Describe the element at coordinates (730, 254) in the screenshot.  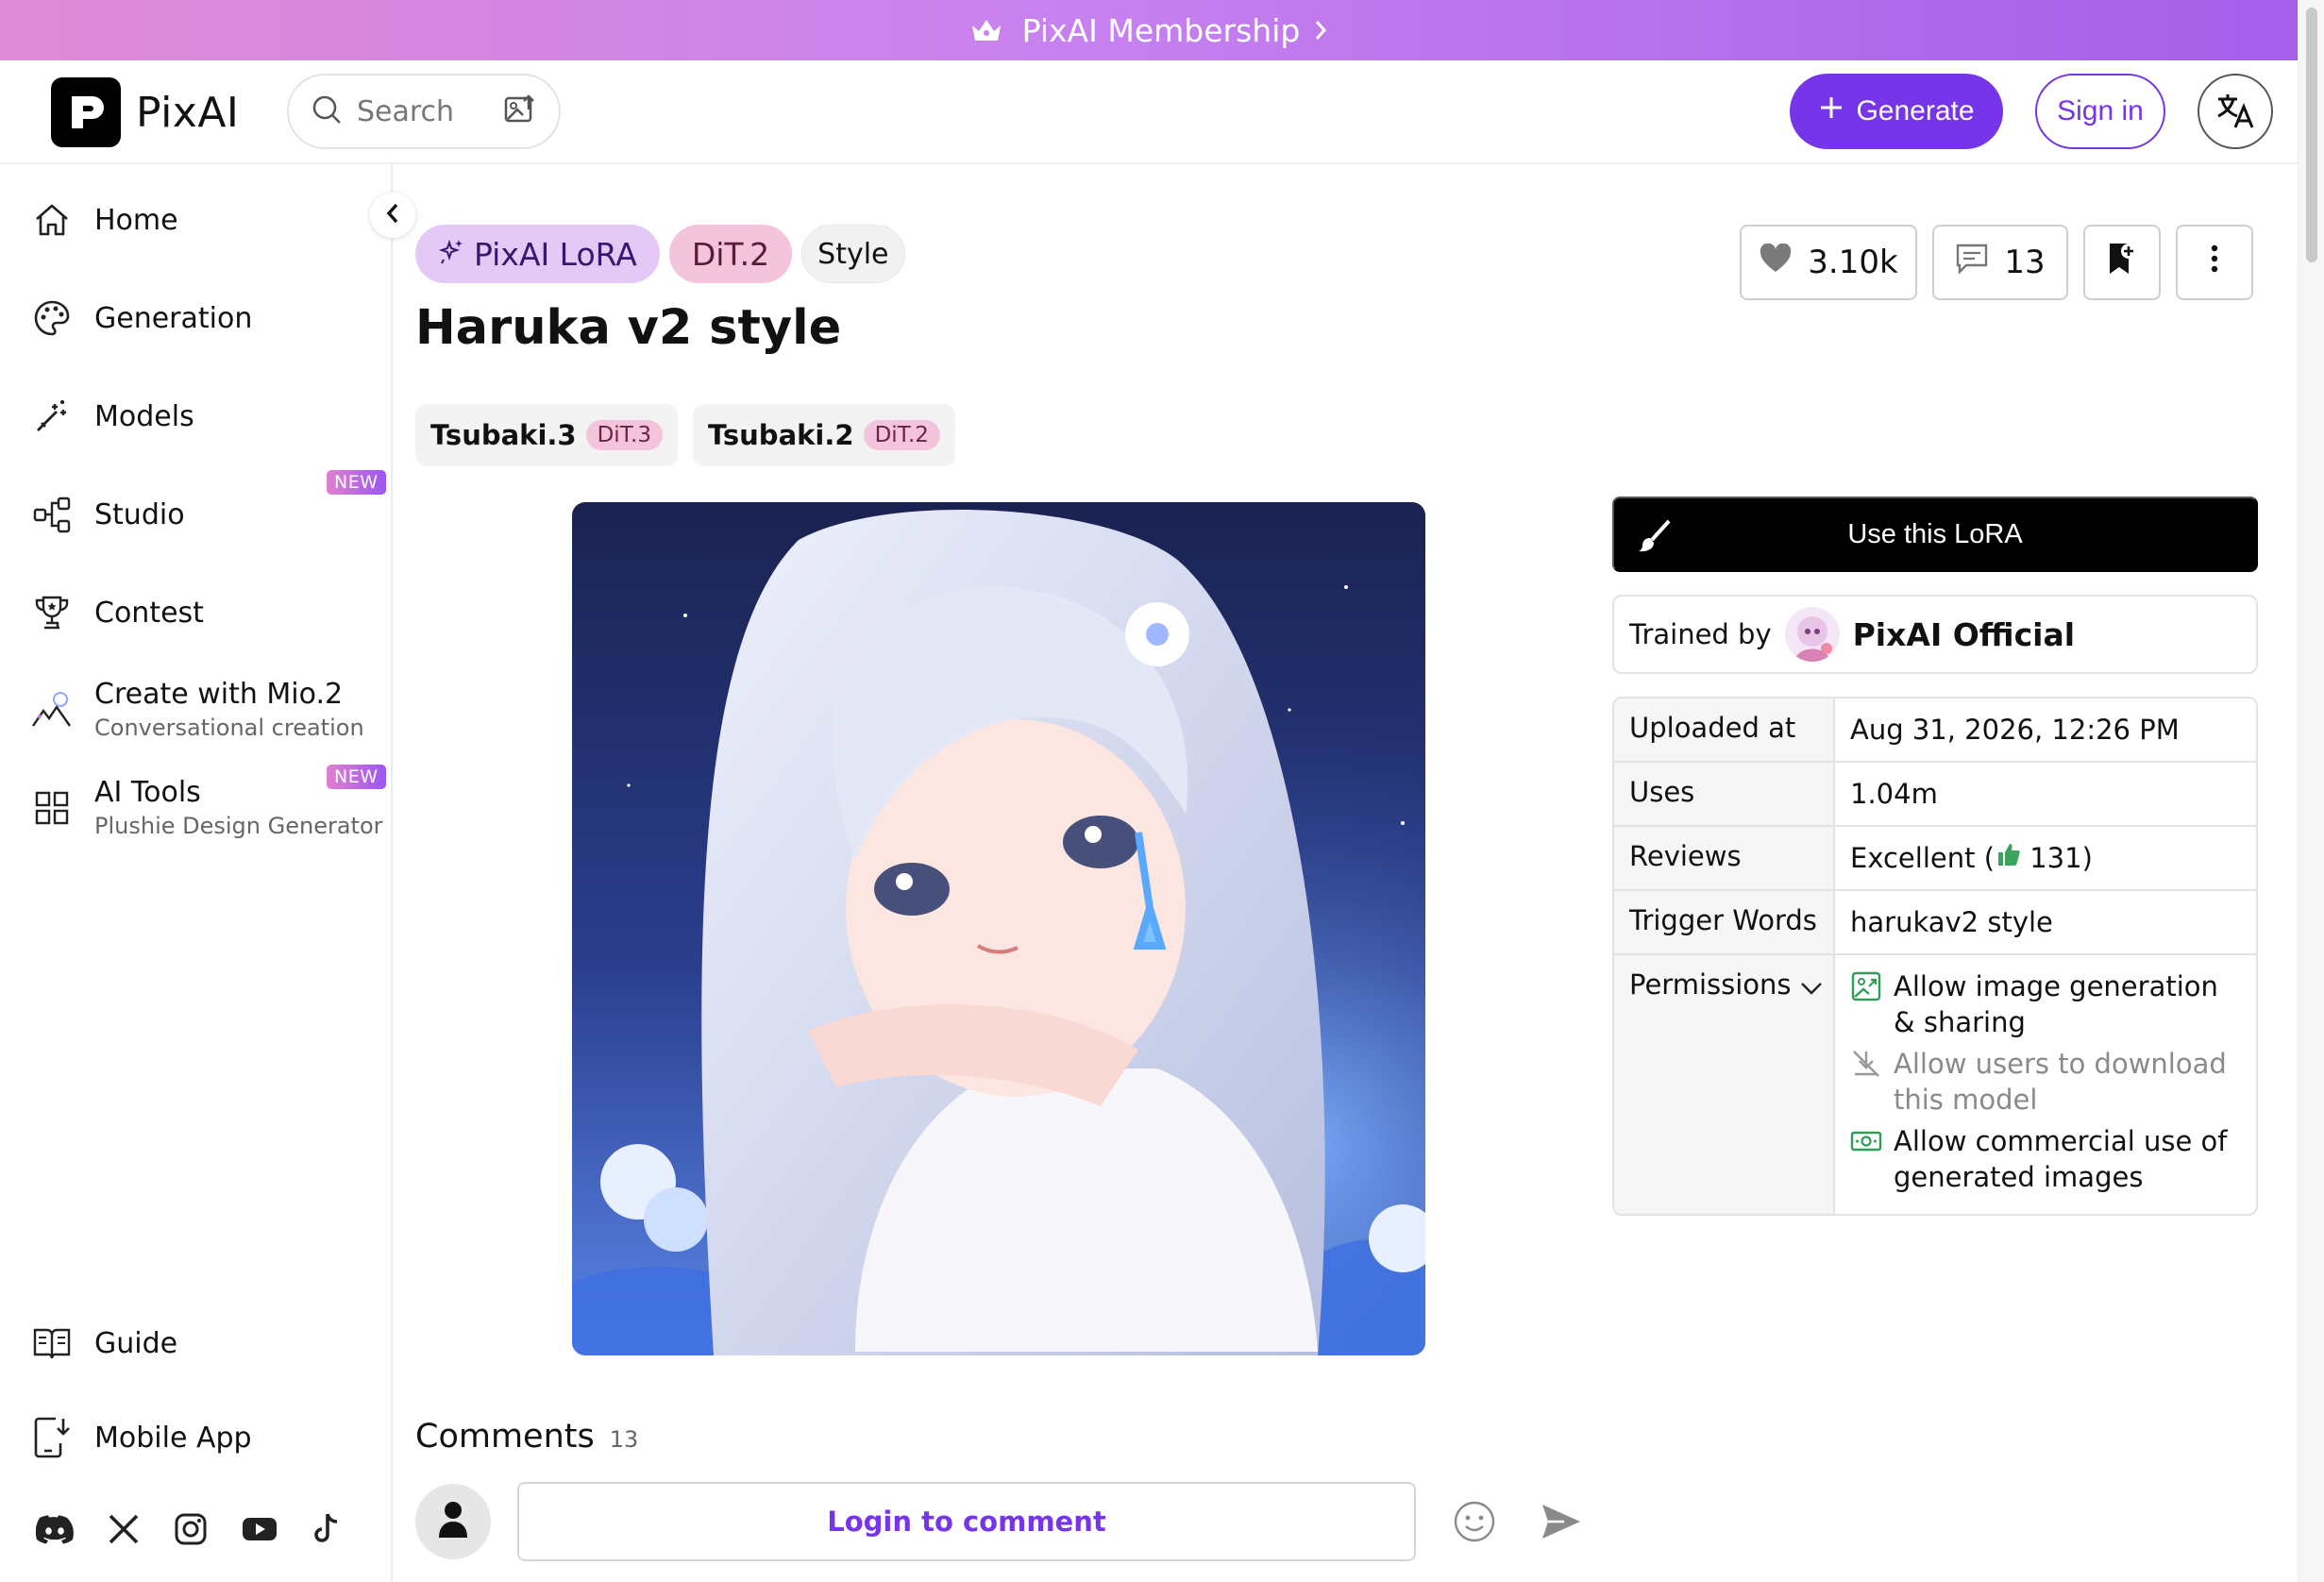
I see `tag-base-model: DiT.2` at that location.